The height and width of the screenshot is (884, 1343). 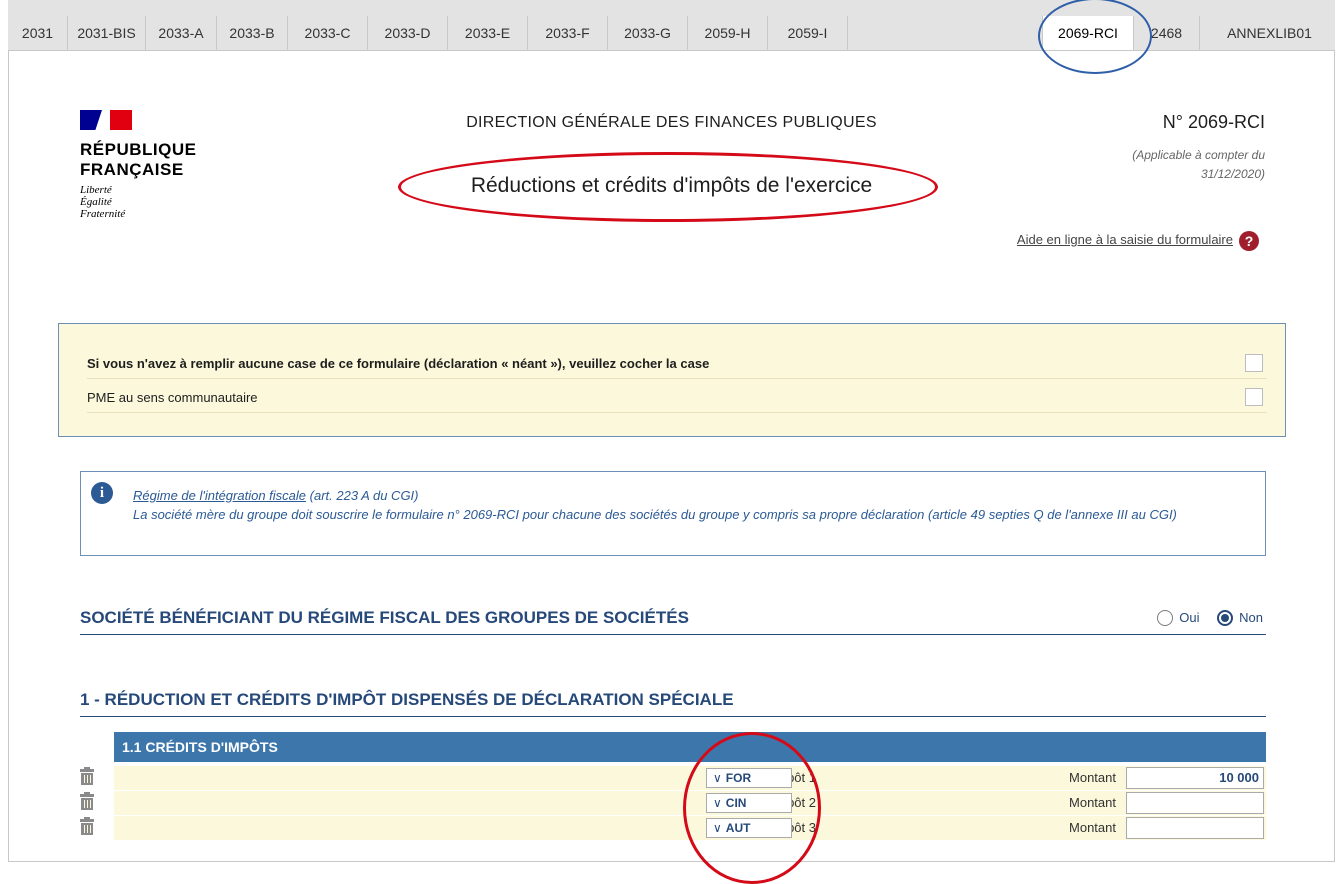 I want to click on groupe-non-label: Non, so click(x=1251, y=618).